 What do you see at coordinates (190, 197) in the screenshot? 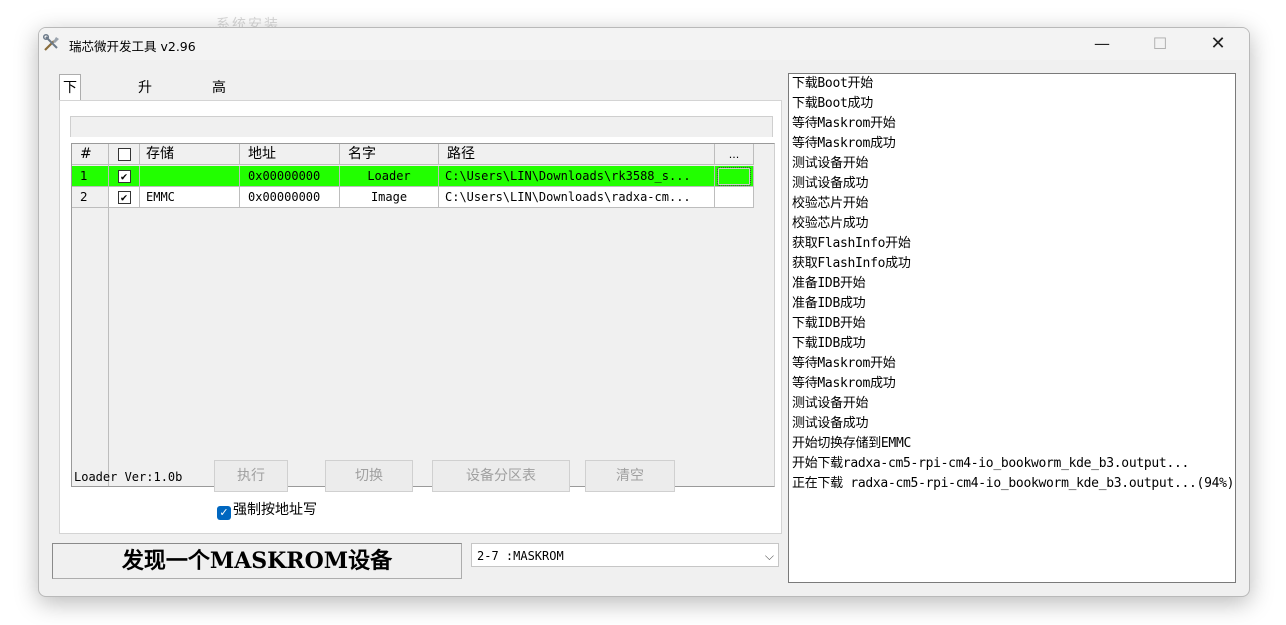
I see `row-storage: EMMC` at bounding box center [190, 197].